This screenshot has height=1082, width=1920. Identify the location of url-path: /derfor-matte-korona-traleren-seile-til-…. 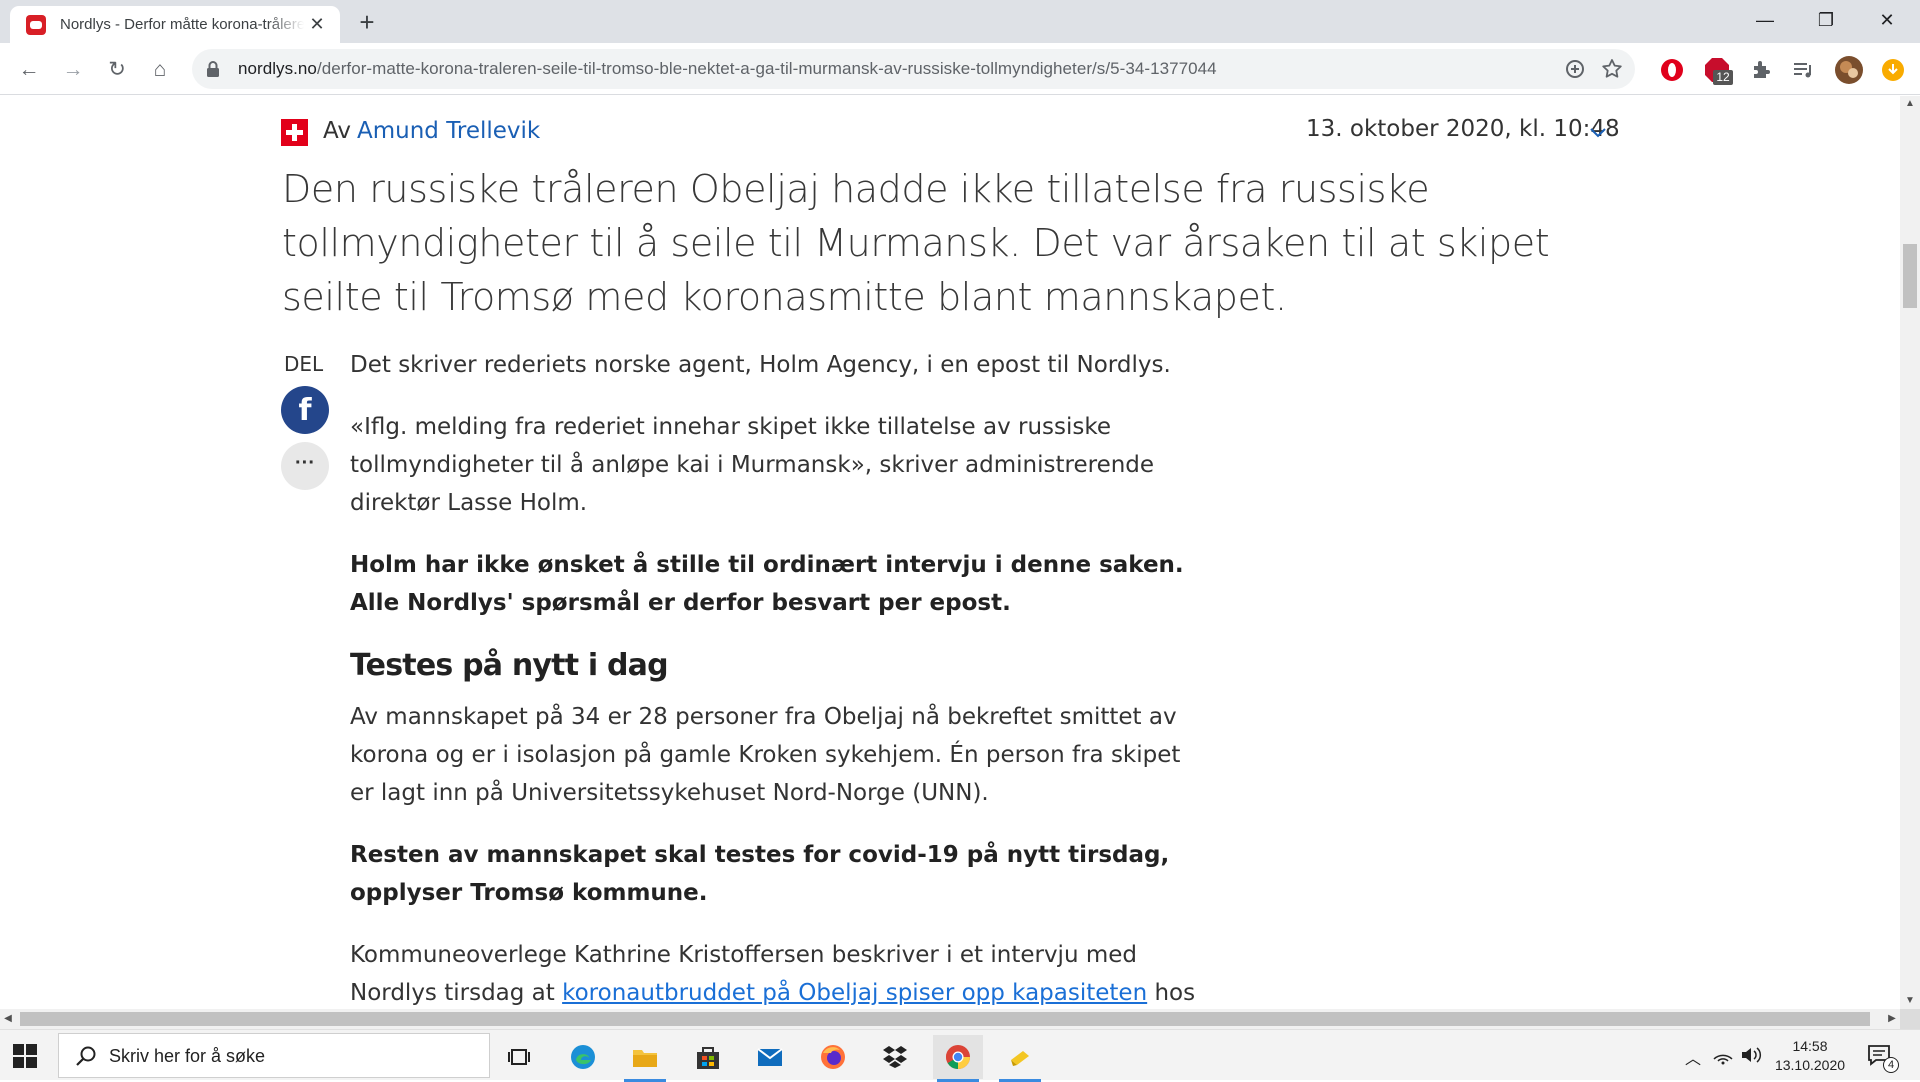
(766, 68).